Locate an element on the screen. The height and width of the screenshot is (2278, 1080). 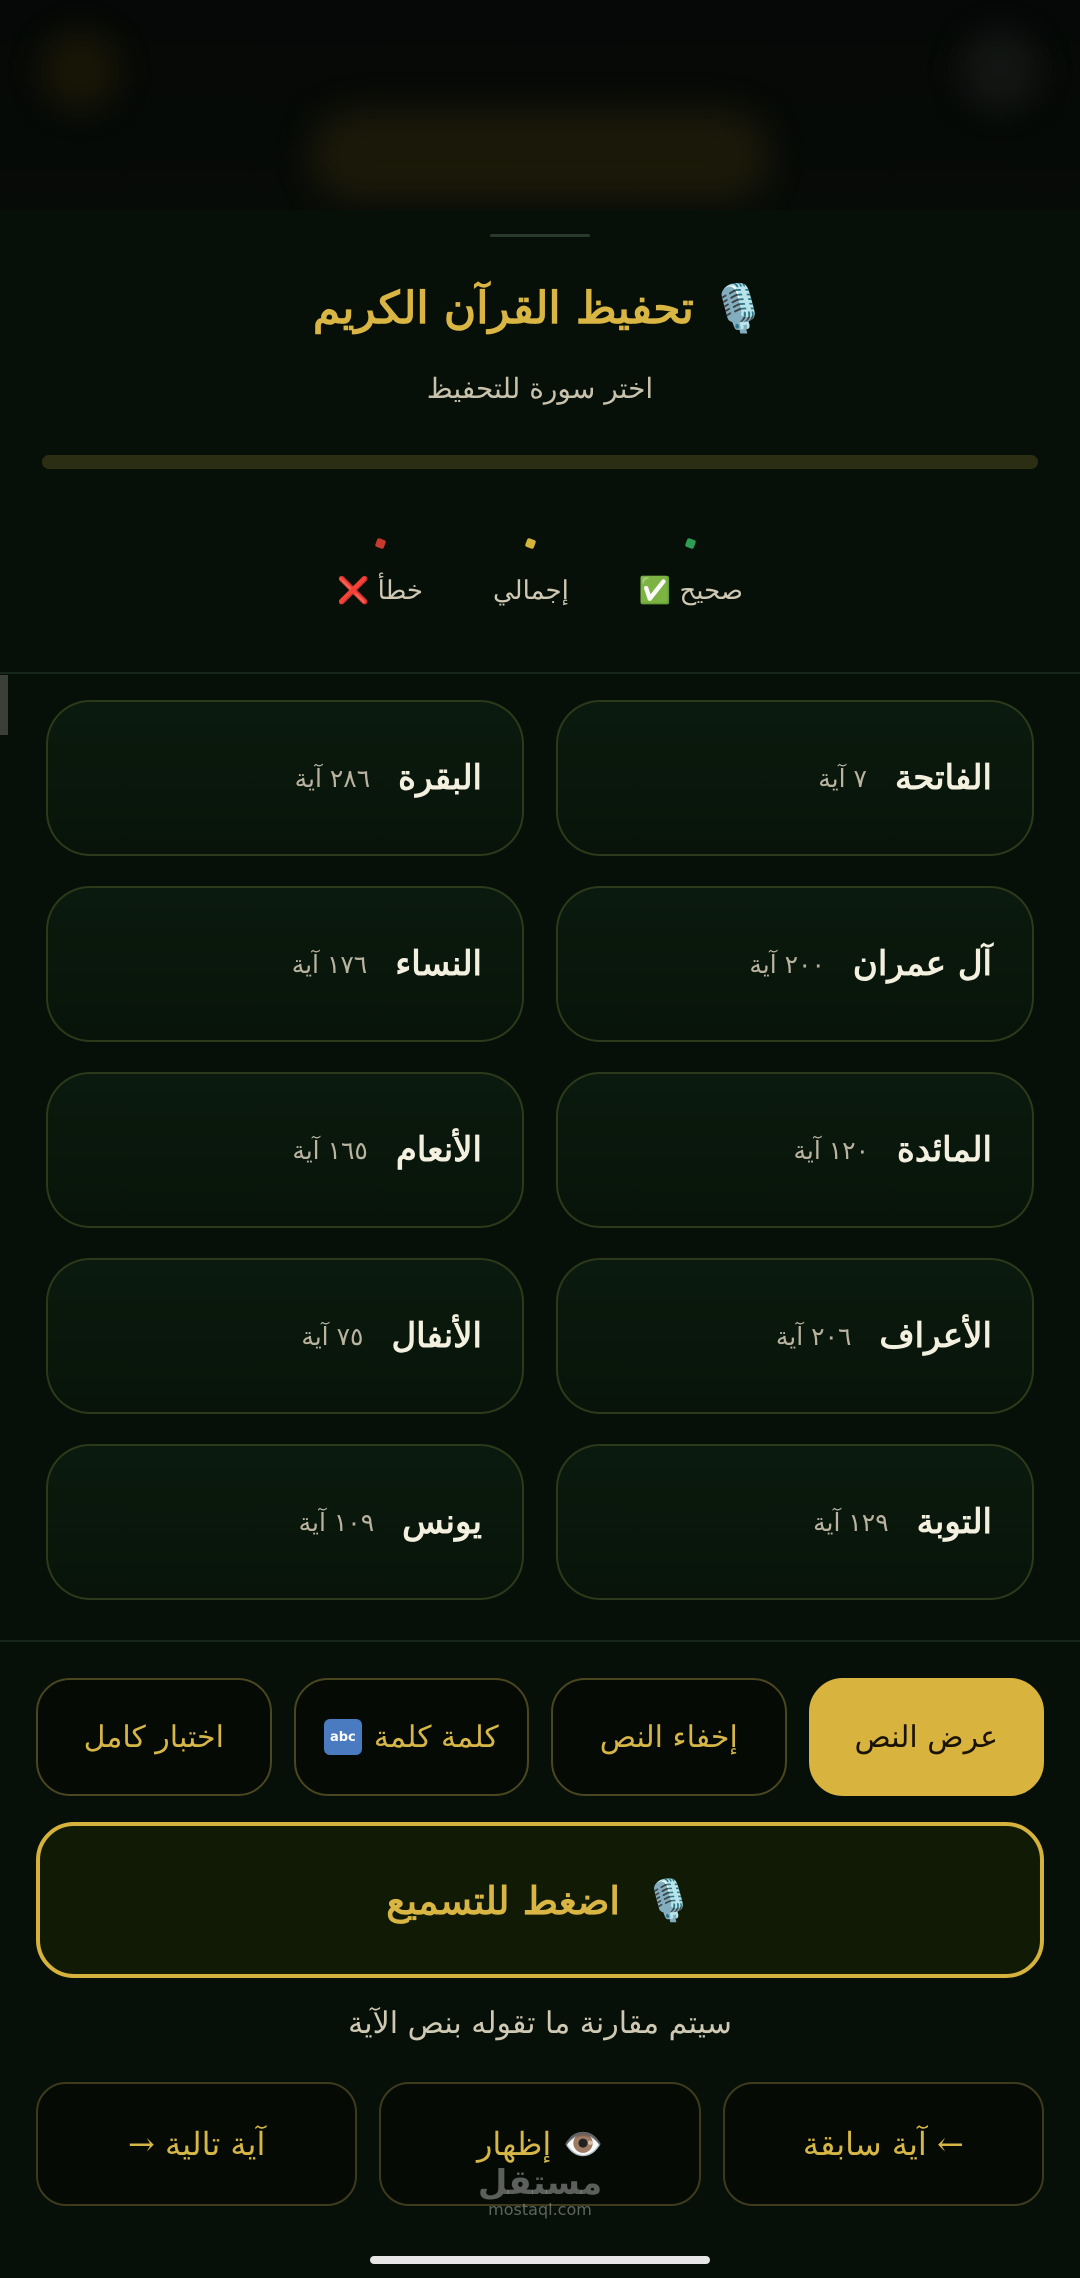
surah-name: الأعراف is located at coordinates (935, 1336).